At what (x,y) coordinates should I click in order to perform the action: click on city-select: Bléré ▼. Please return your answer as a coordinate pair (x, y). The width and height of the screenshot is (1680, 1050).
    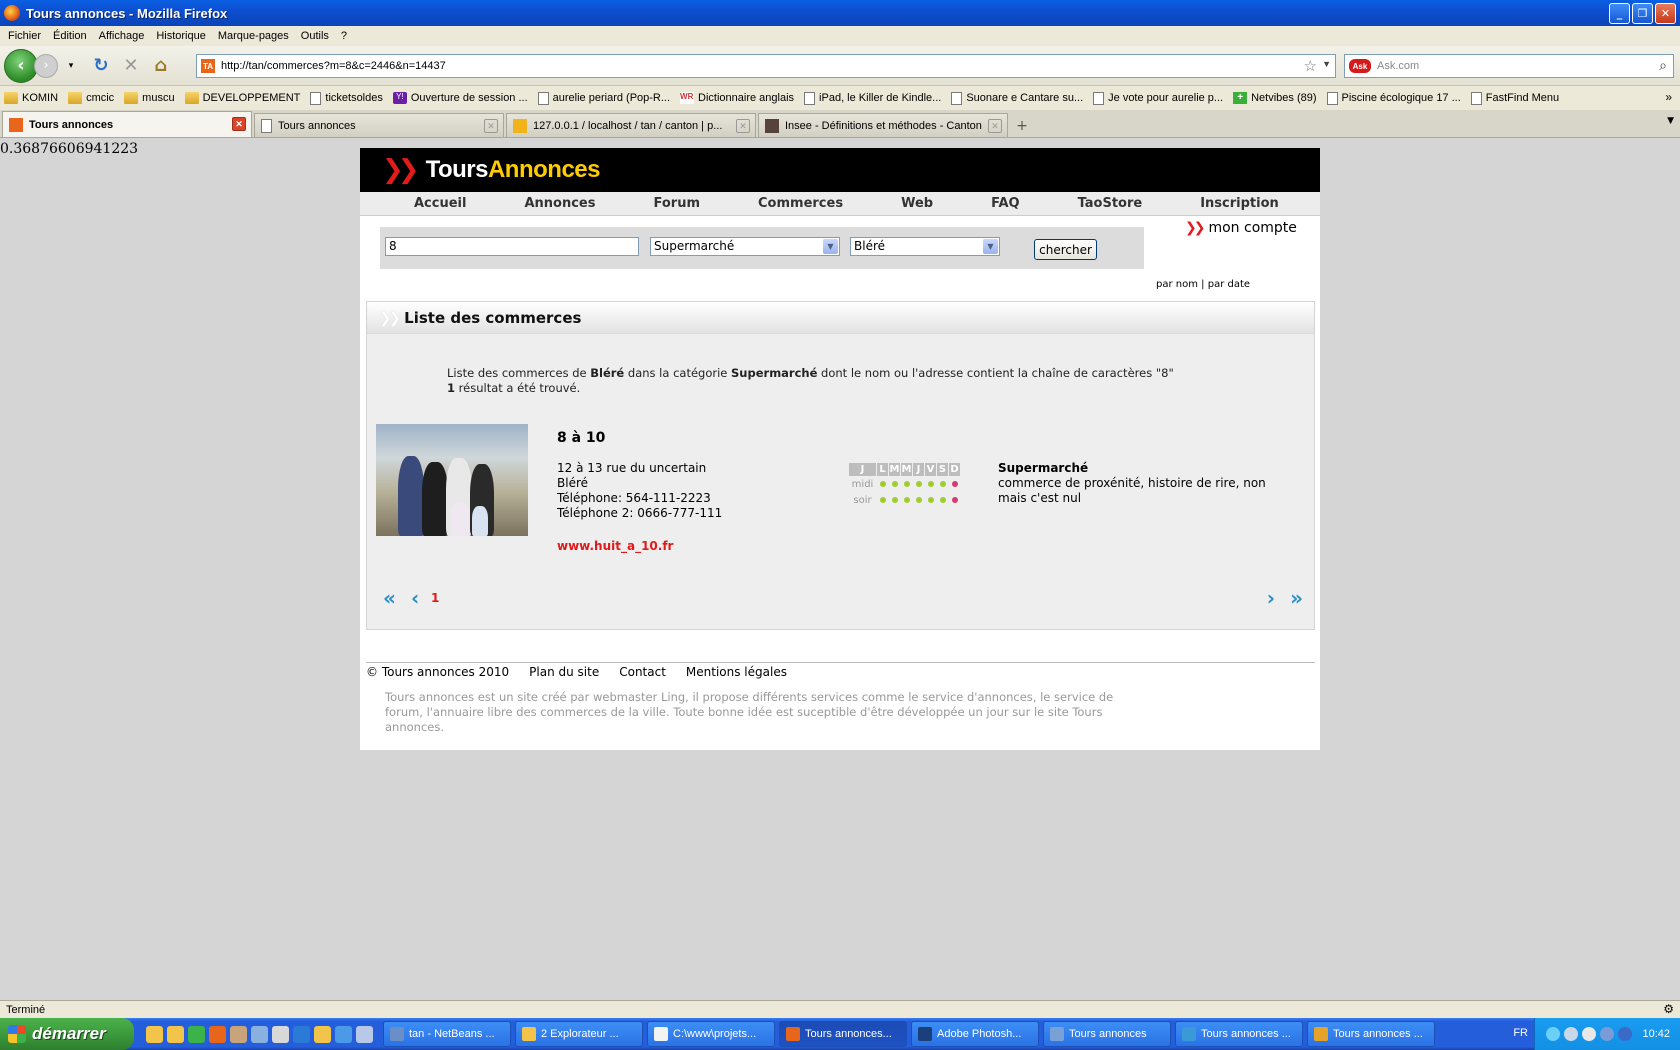
    Looking at the image, I should click on (925, 246).